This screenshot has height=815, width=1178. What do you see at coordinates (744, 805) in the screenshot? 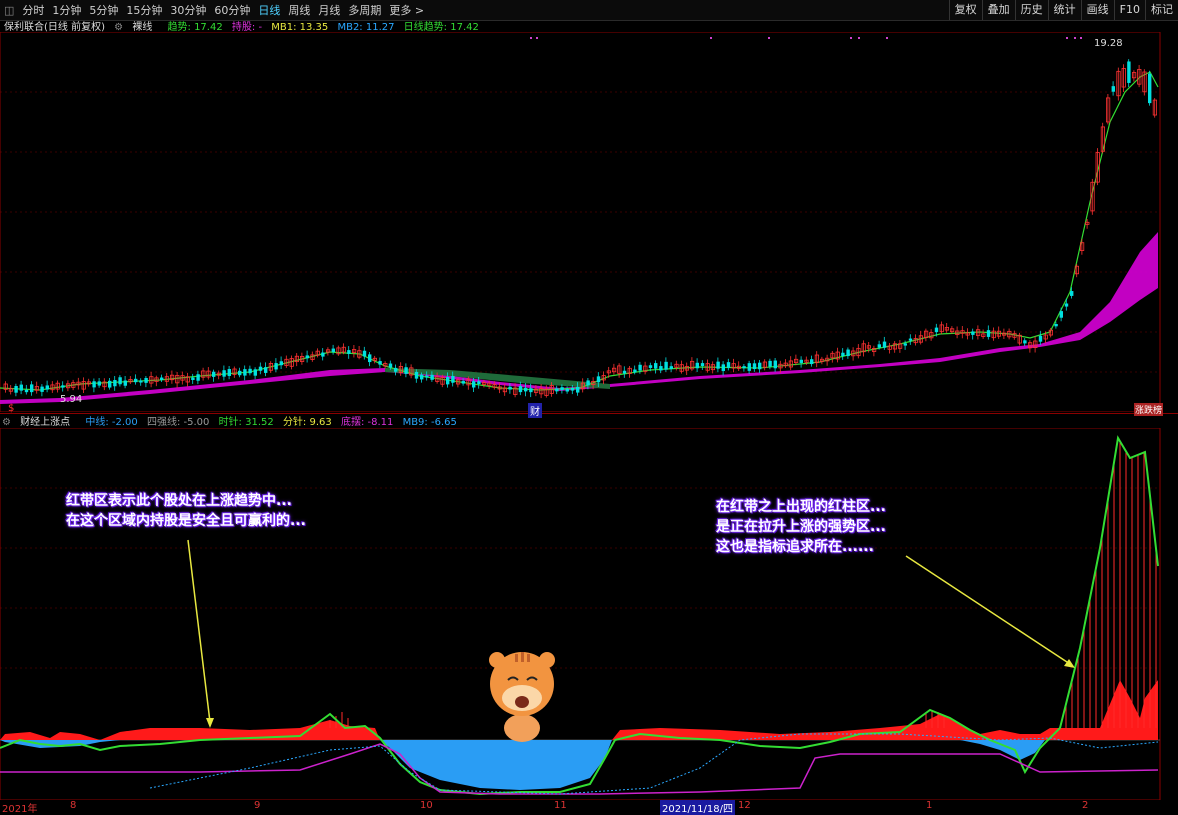
I see `axis-label: 12` at bounding box center [744, 805].